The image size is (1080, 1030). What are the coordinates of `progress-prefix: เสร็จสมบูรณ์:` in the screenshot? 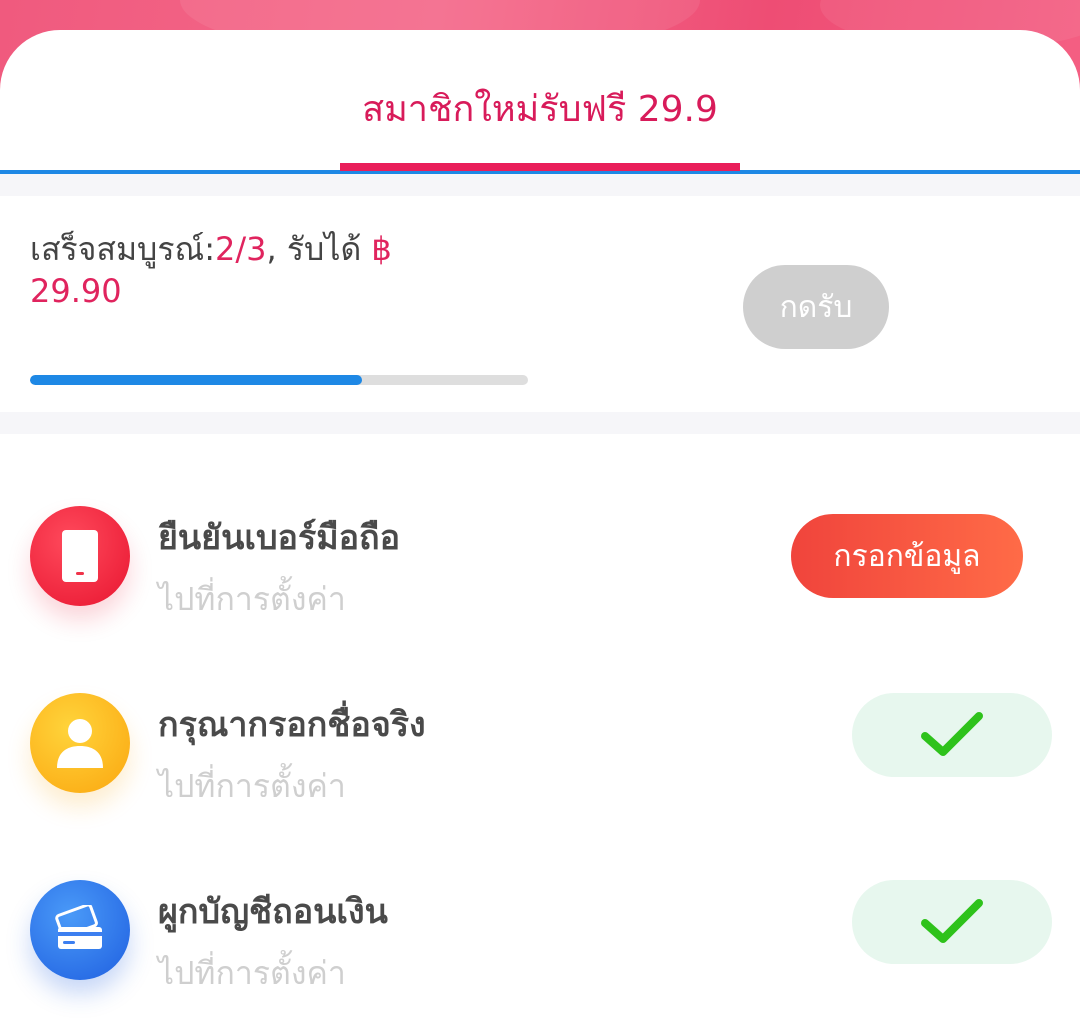 It's located at (122, 249).